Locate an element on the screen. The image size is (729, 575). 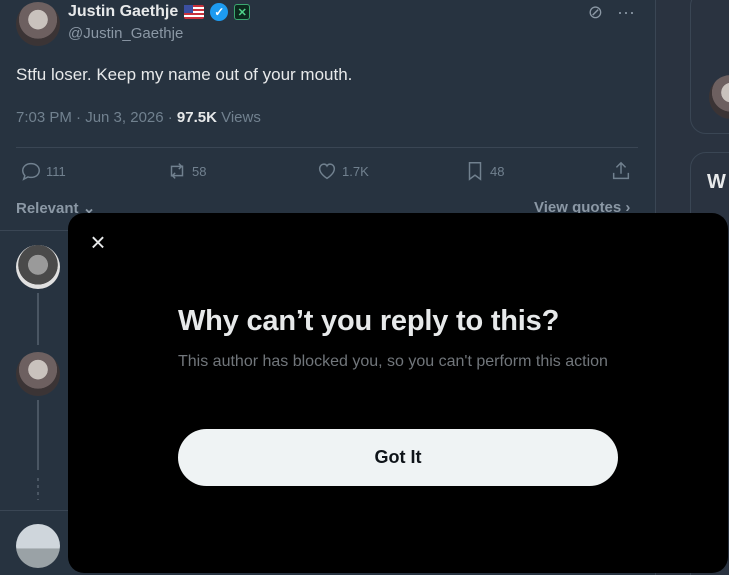
author-name-row: Justin Gaethje ✓ ✕ is located at coordinates (159, 12).